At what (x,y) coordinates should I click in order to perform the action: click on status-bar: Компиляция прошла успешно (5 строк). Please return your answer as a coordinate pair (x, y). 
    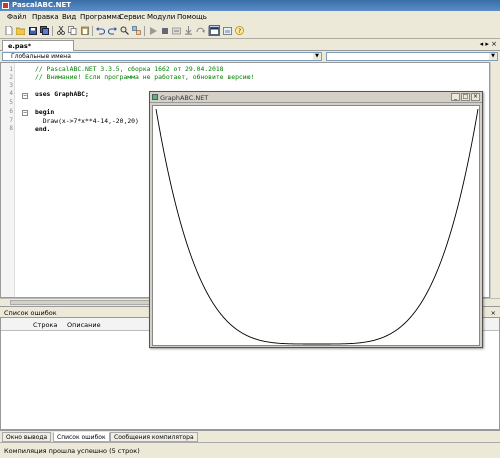
    Looking at the image, I should click on (250, 450).